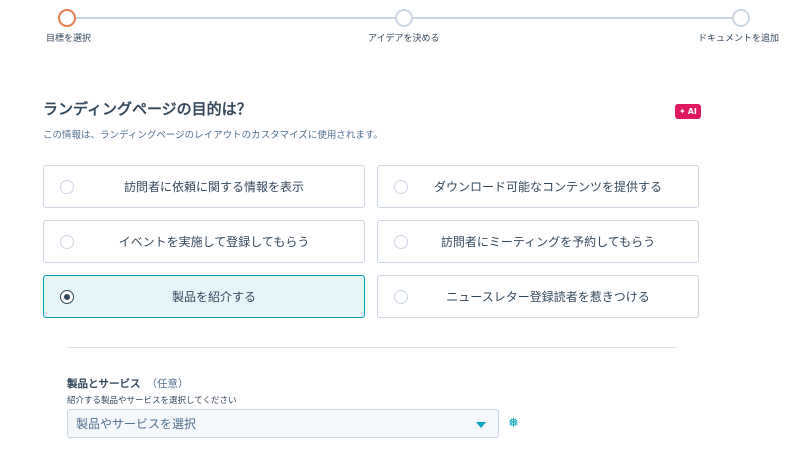 The height and width of the screenshot is (470, 800). Describe the element at coordinates (741, 18) in the screenshot. I see `step-3-indicator` at that location.